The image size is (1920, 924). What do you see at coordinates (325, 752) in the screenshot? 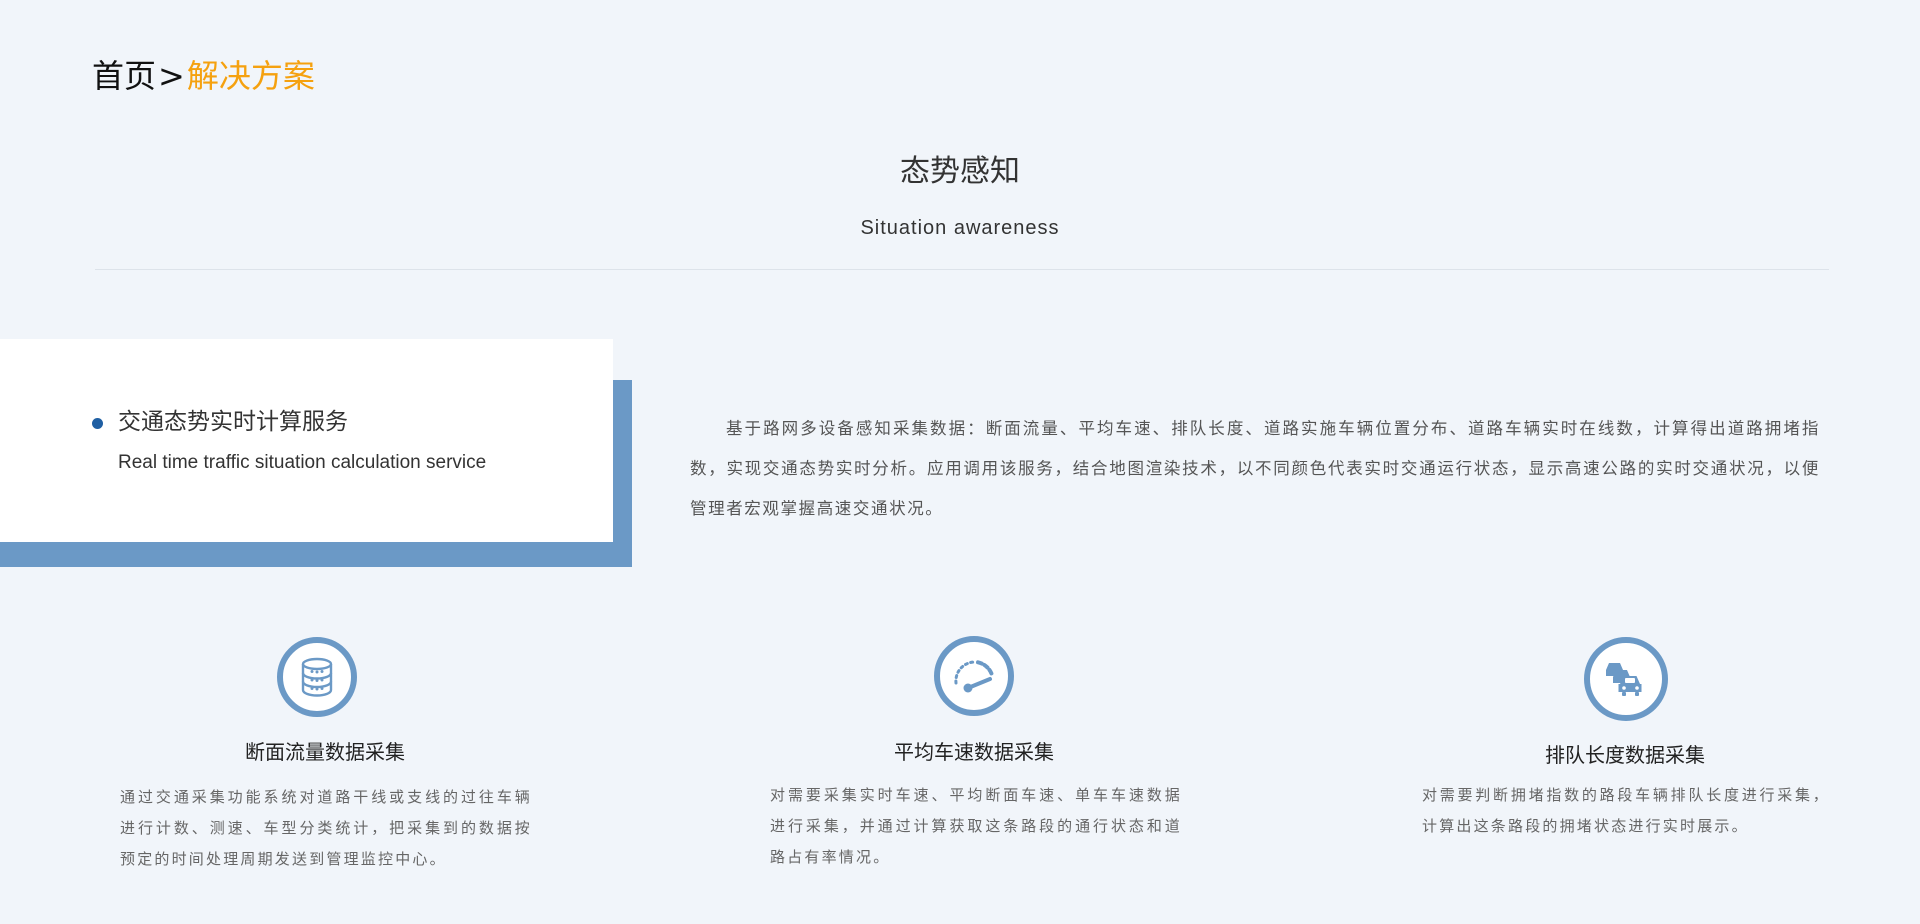
I see `feature-item-title: 断面流量数据采集` at bounding box center [325, 752].